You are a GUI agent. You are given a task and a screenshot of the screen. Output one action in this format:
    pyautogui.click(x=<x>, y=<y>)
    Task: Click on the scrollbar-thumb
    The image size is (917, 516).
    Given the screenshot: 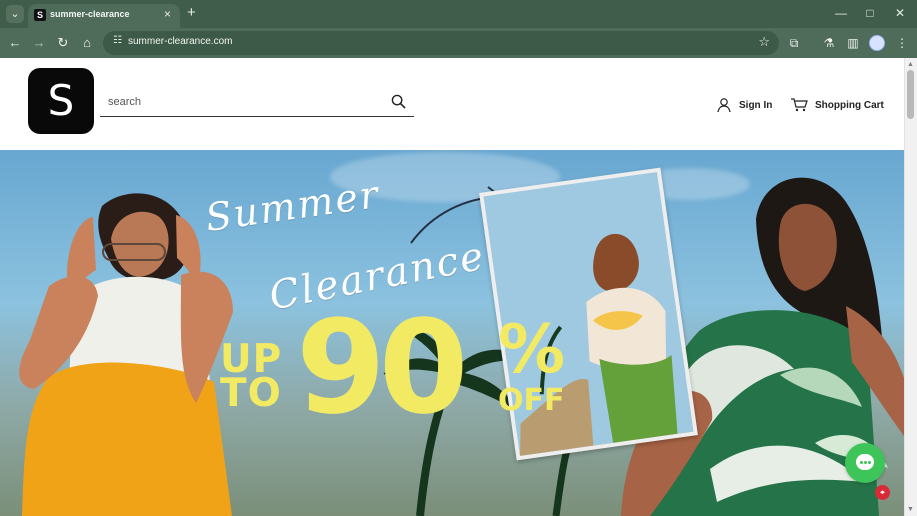 What is the action you would take?
    pyautogui.click(x=910, y=94)
    